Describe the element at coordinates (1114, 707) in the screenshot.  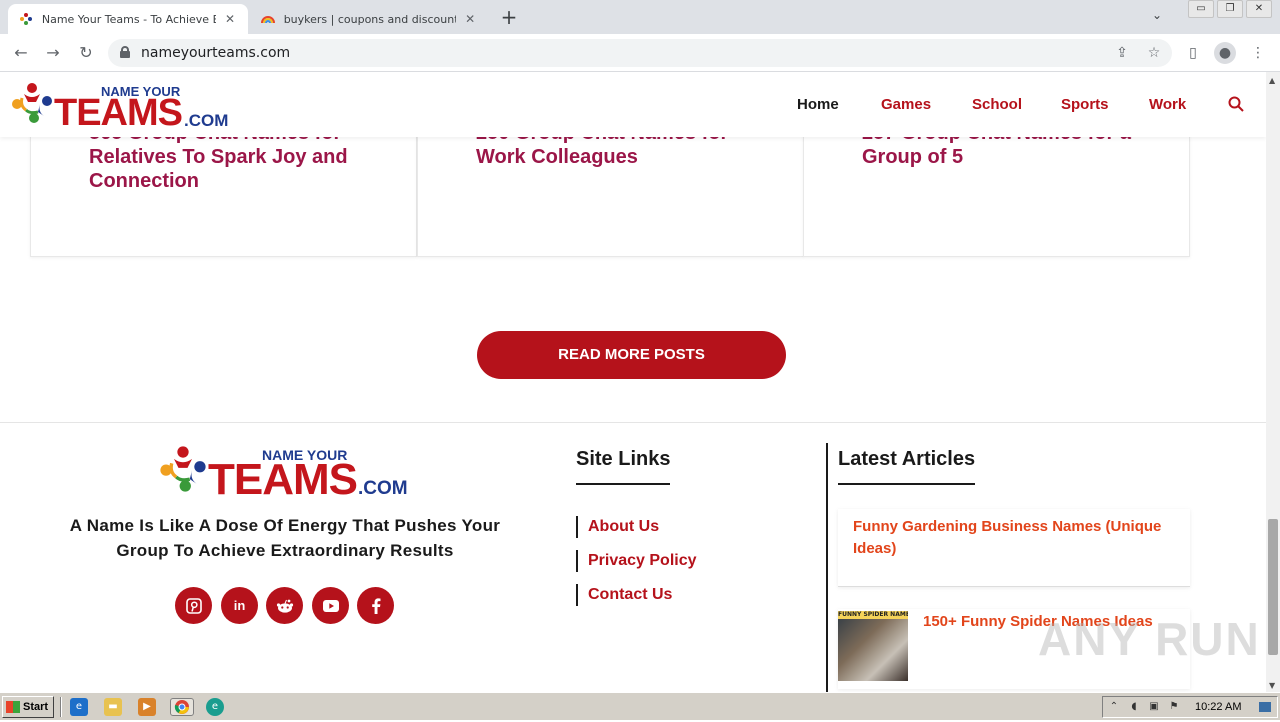
I see `tray-expand-icon: ⌃` at that location.